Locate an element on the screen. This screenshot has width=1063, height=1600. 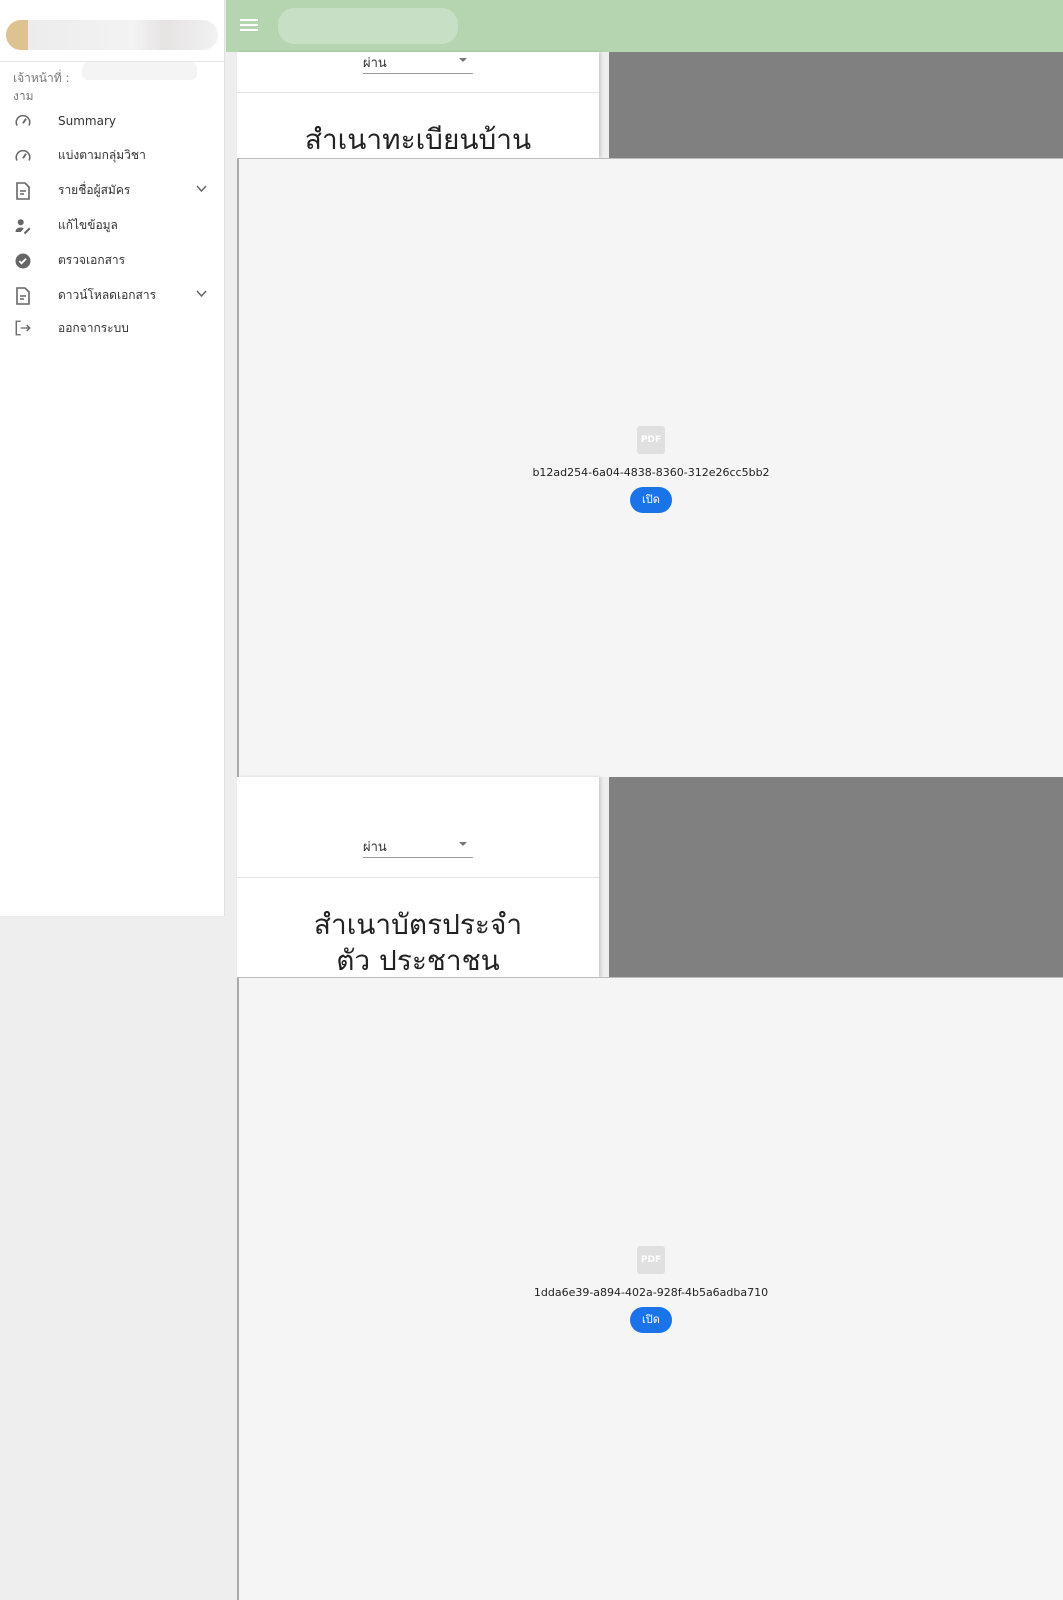
pdf-filename: 1dda6e39-a894-402a-928f-4b5a6adba710 is located at coordinates (651, 1292).